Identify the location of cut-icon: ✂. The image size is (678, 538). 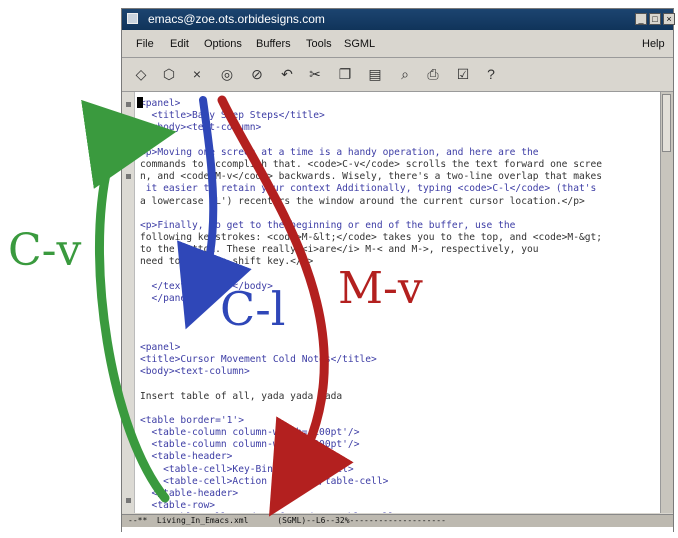
(315, 74).